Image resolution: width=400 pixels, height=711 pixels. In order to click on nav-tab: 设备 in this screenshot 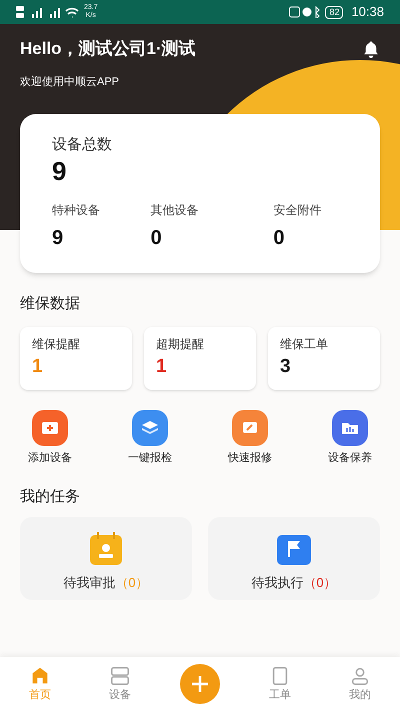, I will do `click(120, 684)`.